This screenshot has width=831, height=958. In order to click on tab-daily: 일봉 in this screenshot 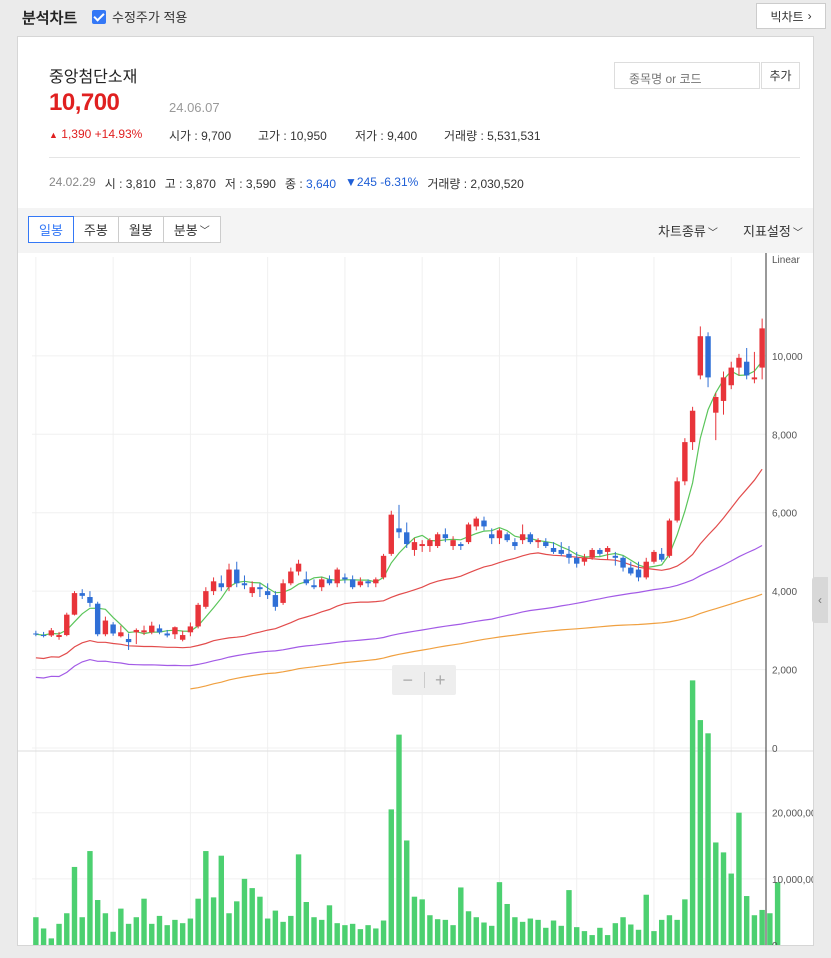, I will do `click(51, 229)`.